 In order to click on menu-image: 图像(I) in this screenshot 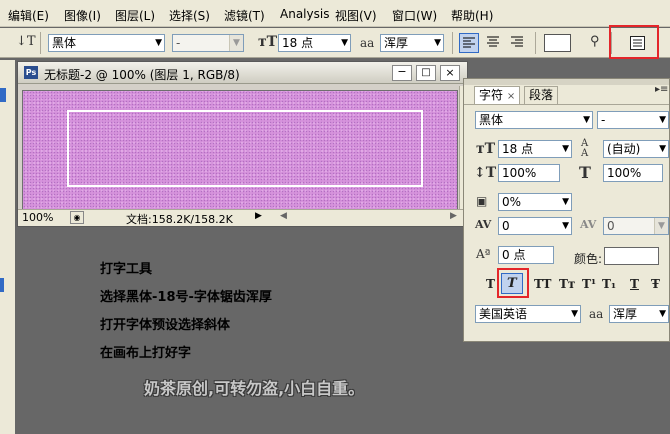, I will do `click(82, 15)`.